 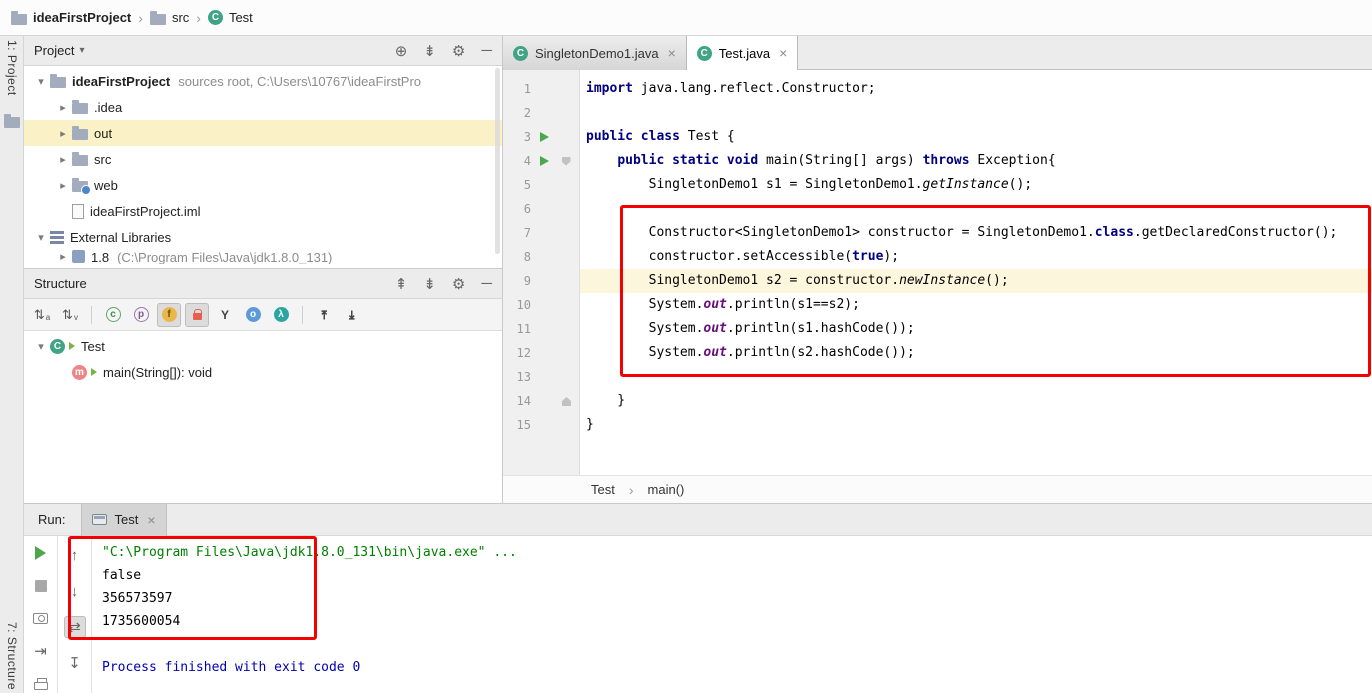 I want to click on code-line-15: }, so click(x=976, y=425).